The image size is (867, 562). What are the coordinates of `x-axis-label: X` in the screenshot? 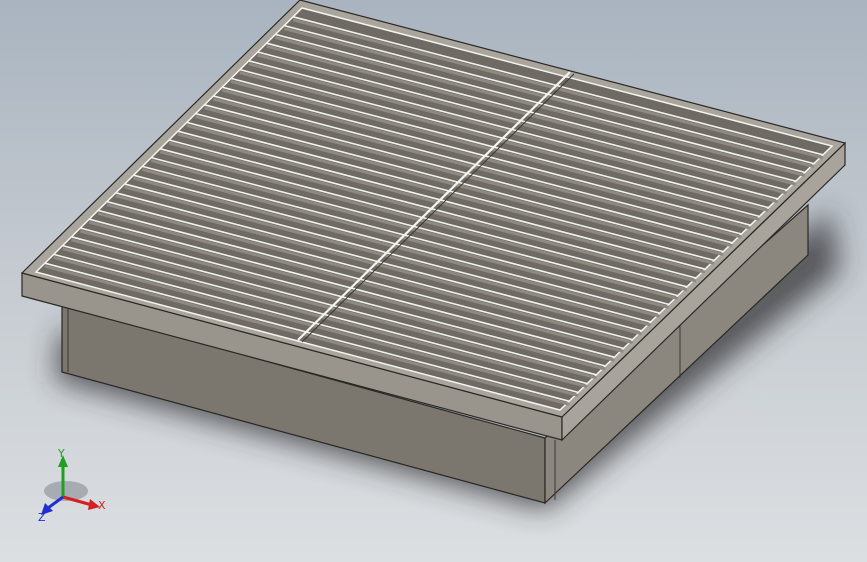 It's located at (102, 505).